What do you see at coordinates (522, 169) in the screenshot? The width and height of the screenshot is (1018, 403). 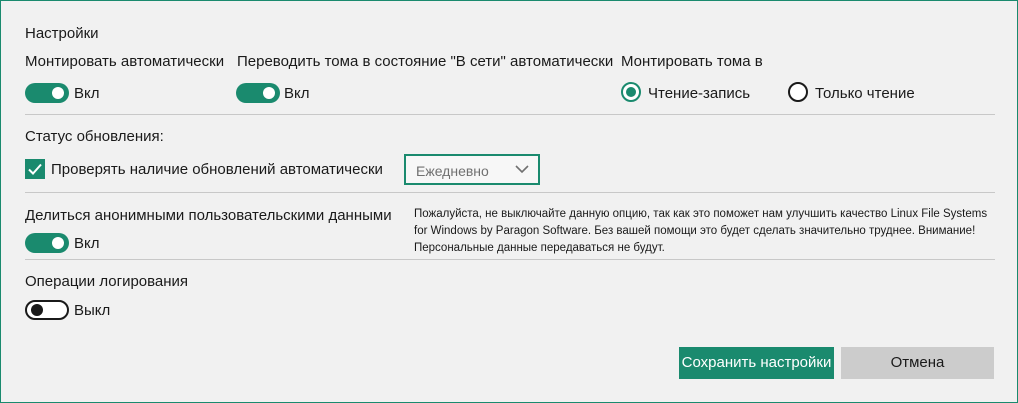 I see `chevron-down-icon` at bounding box center [522, 169].